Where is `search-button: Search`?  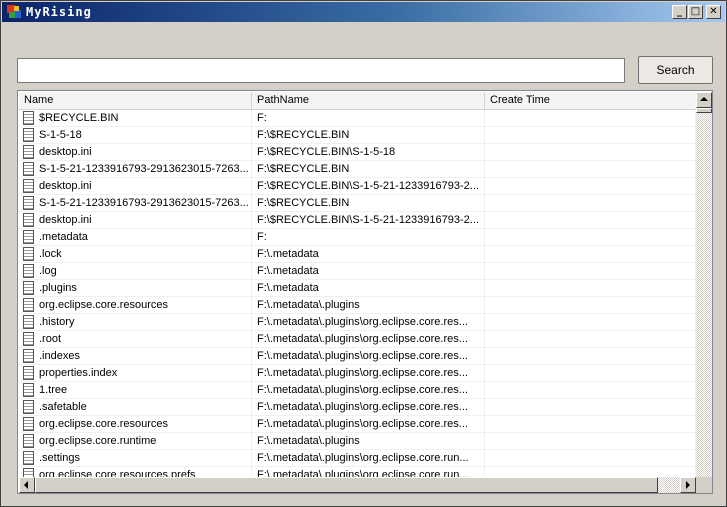
search-button: Search is located at coordinates (675, 70).